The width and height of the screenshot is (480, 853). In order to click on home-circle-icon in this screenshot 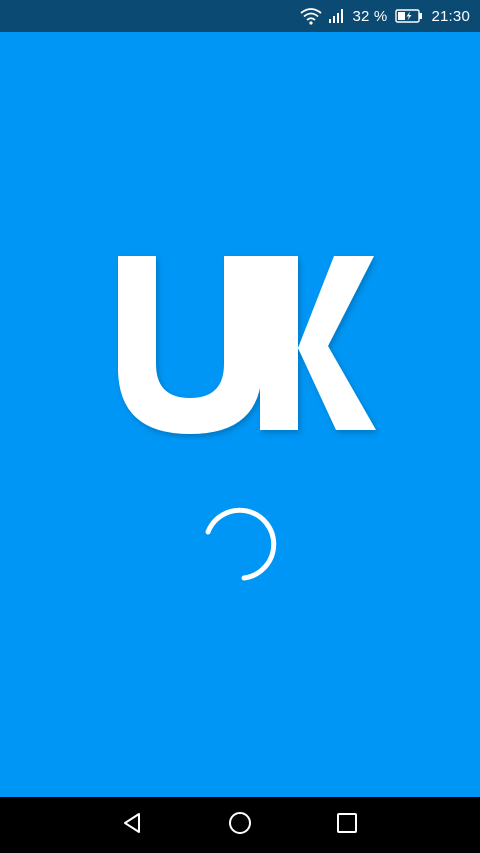, I will do `click(240, 825)`.